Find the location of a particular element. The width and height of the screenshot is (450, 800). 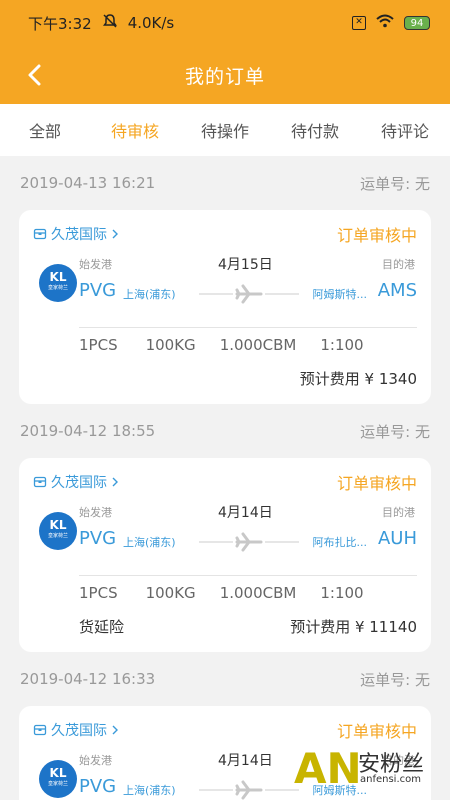

flight-date: 4月15日 is located at coordinates (245, 265).